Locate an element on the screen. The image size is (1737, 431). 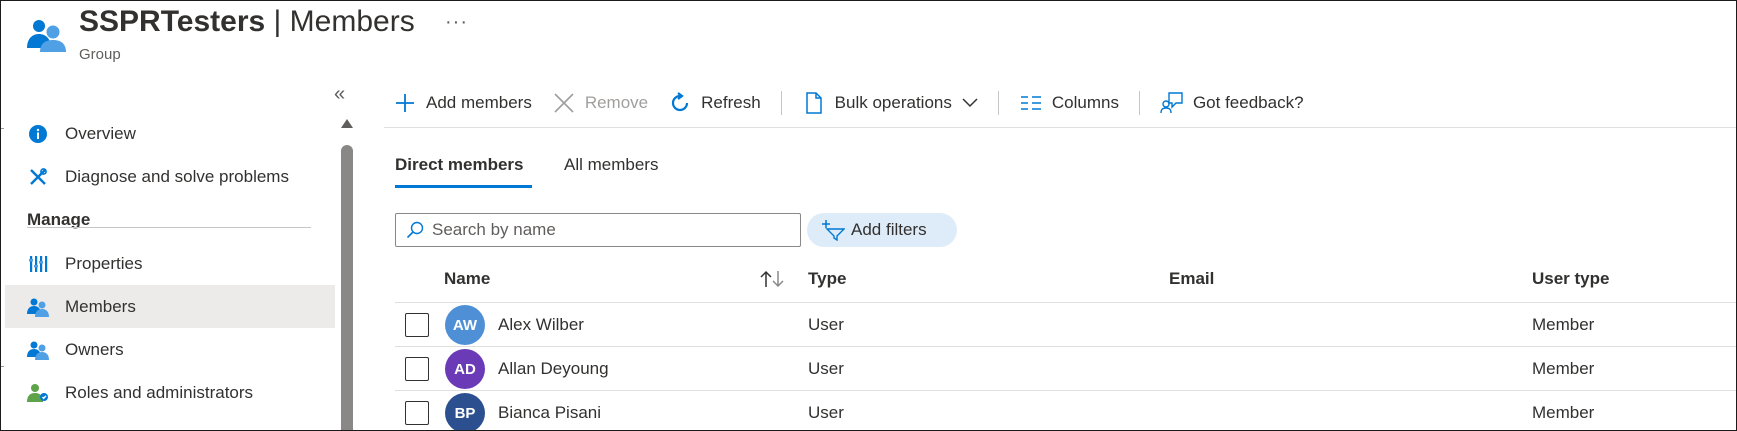
search-box is located at coordinates (598, 230).